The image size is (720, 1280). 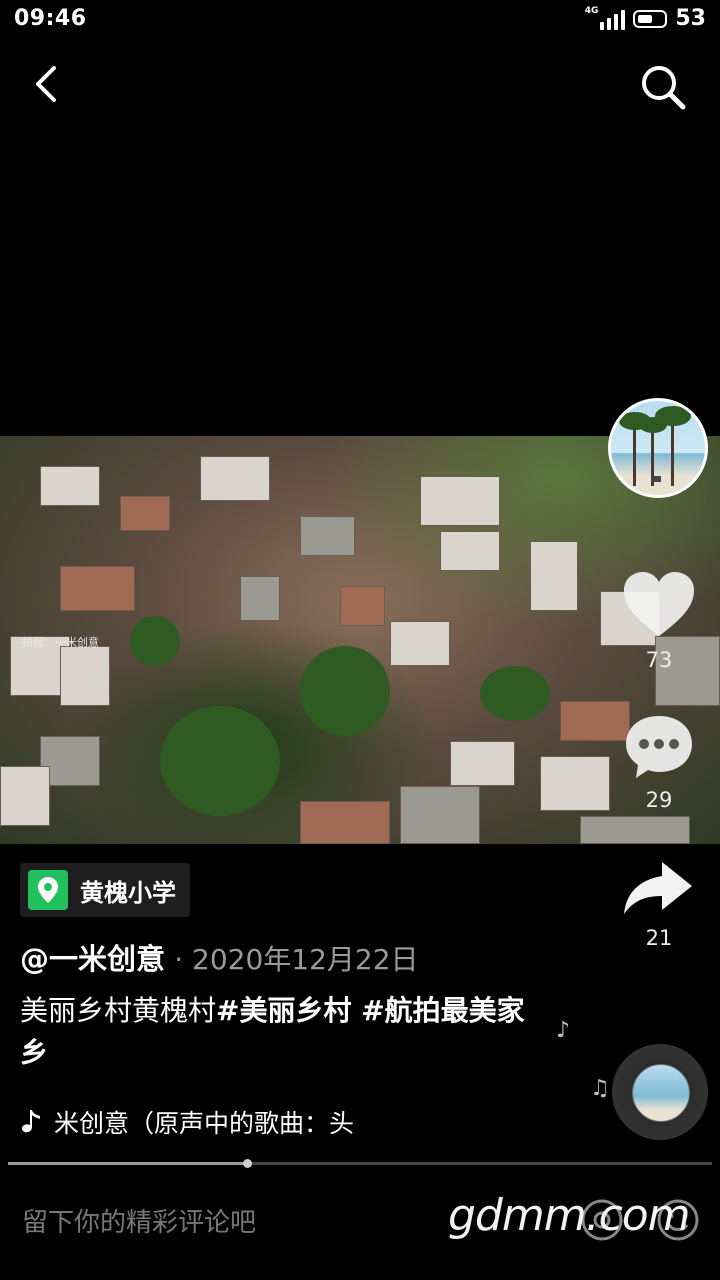 I want to click on share-icon, so click(x=658, y=889).